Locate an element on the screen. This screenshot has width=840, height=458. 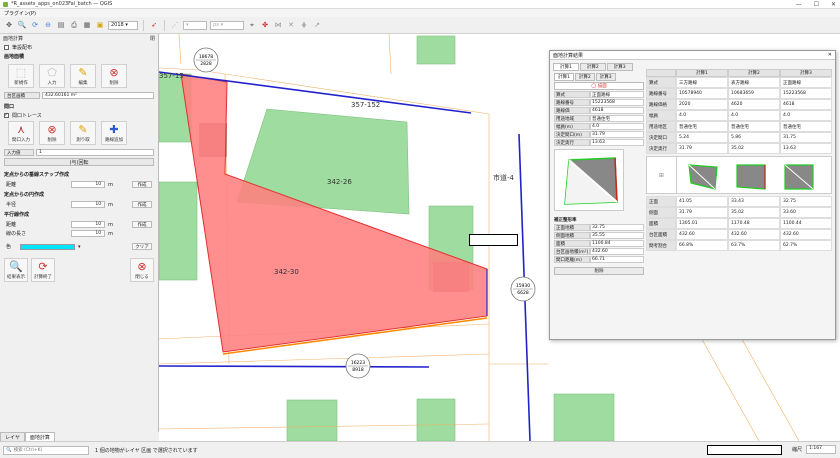
line-length-spin: 10 is located at coordinates (88, 233).